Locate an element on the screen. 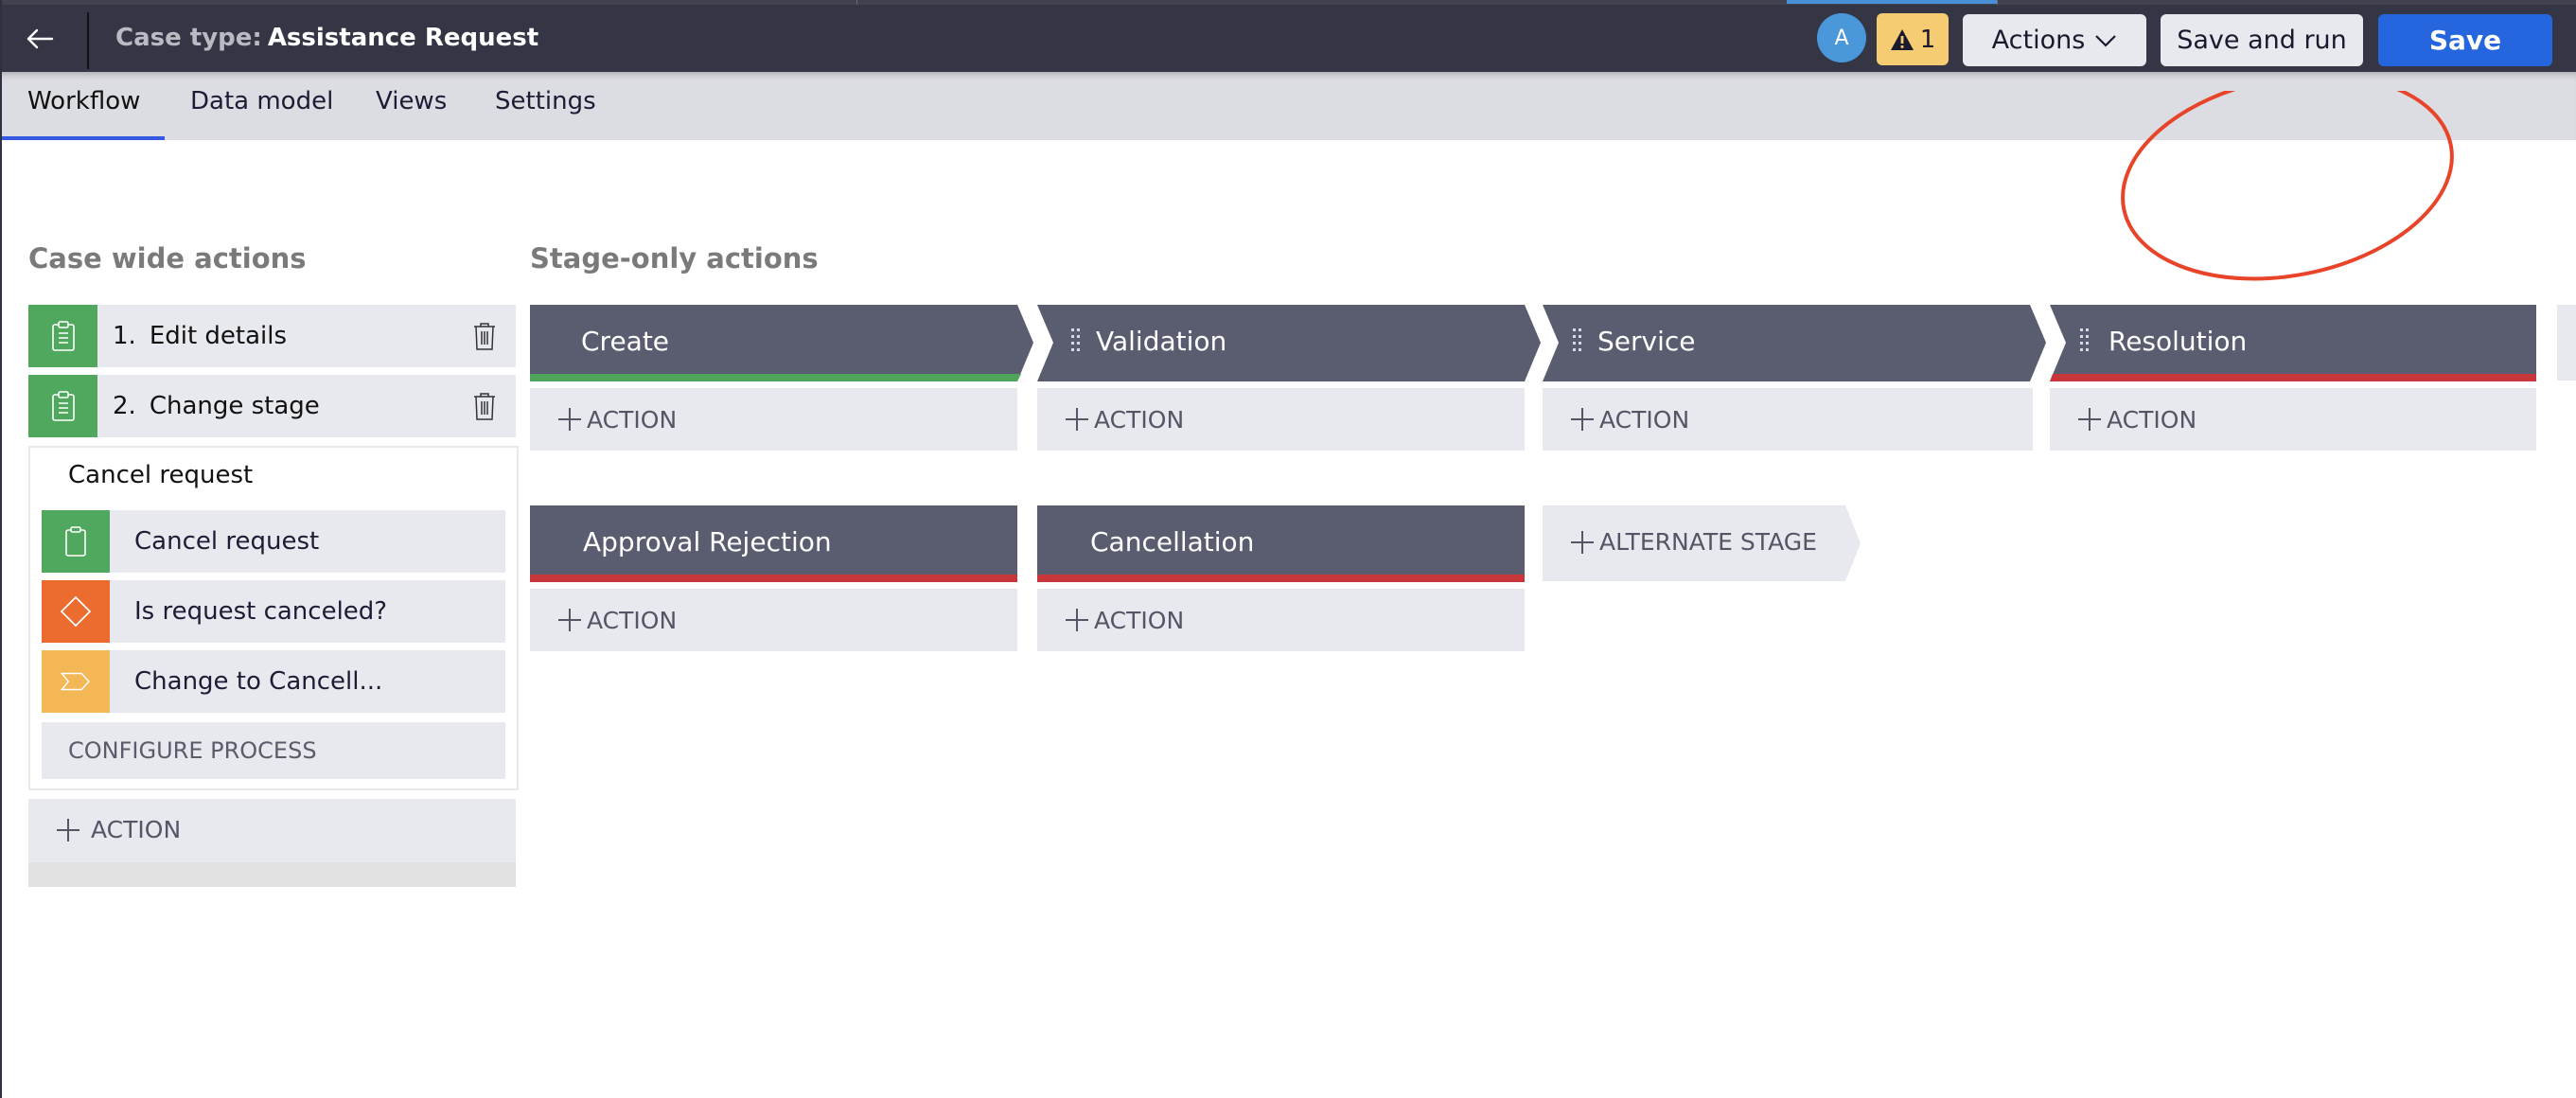 The image size is (2576, 1098). tab-data-model: Data model is located at coordinates (261, 101).